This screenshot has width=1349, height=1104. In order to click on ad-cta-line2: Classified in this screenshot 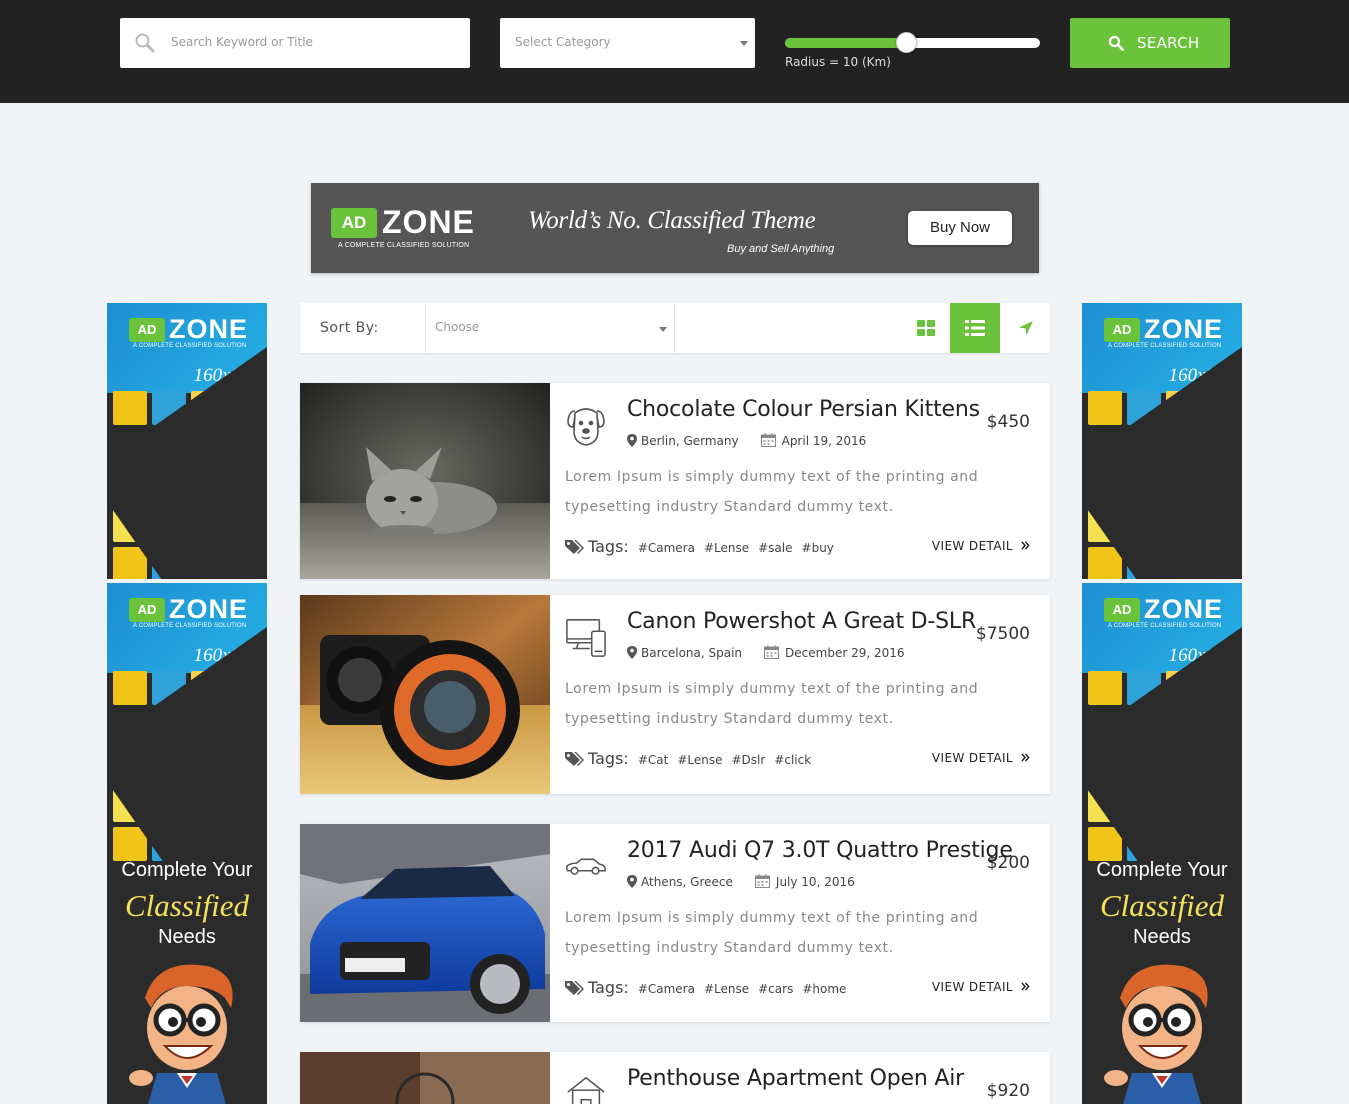, I will do `click(1161, 905)`.